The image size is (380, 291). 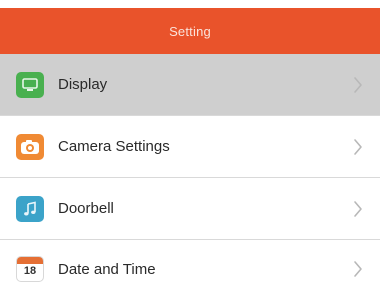 What do you see at coordinates (83, 84) in the screenshot?
I see `settings-item-label: Display` at bounding box center [83, 84].